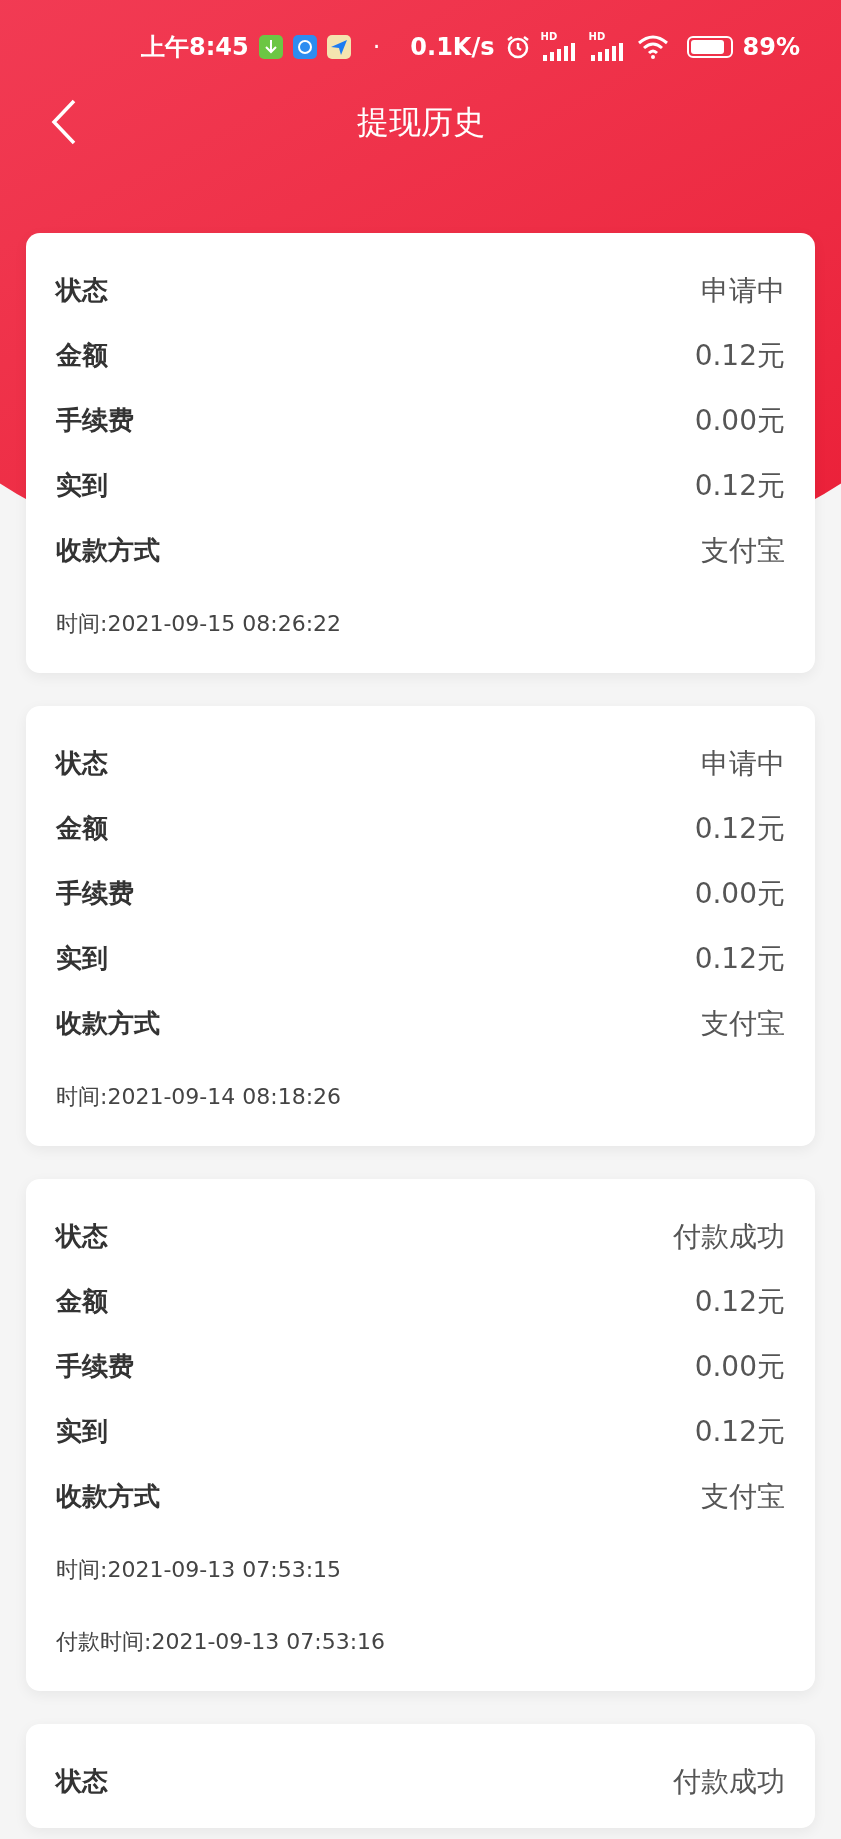 Image resolution: width=841 pixels, height=1839 pixels. Describe the element at coordinates (338, 47) in the screenshot. I see `map-app-icon` at that location.